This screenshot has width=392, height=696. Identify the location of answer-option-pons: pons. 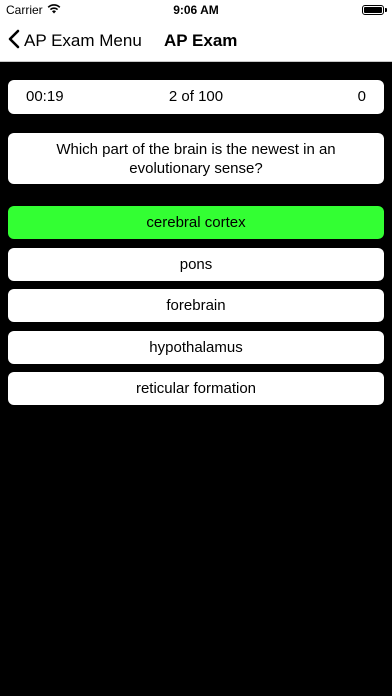
(196, 264).